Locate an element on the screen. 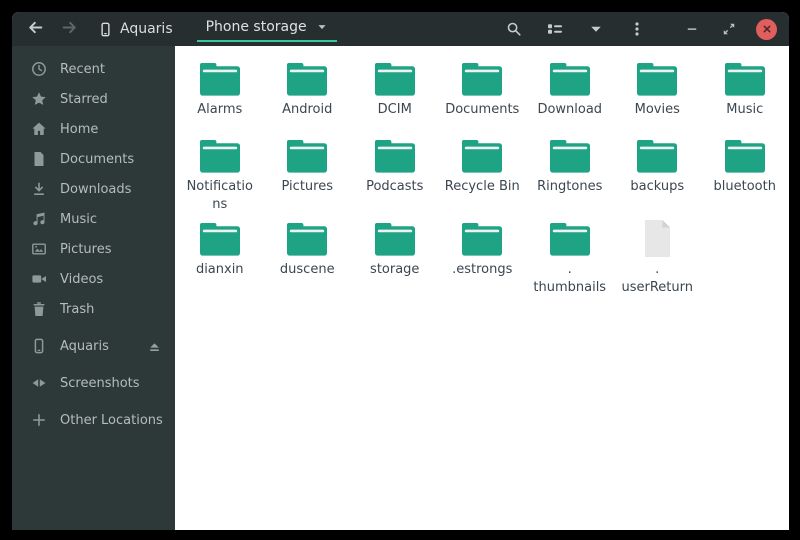  device-button: Aquaris is located at coordinates (135, 29).